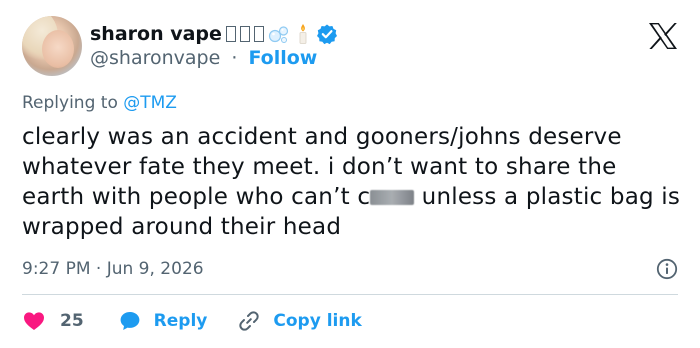 The image size is (700, 348). I want to click on heart-icon, so click(34, 321).